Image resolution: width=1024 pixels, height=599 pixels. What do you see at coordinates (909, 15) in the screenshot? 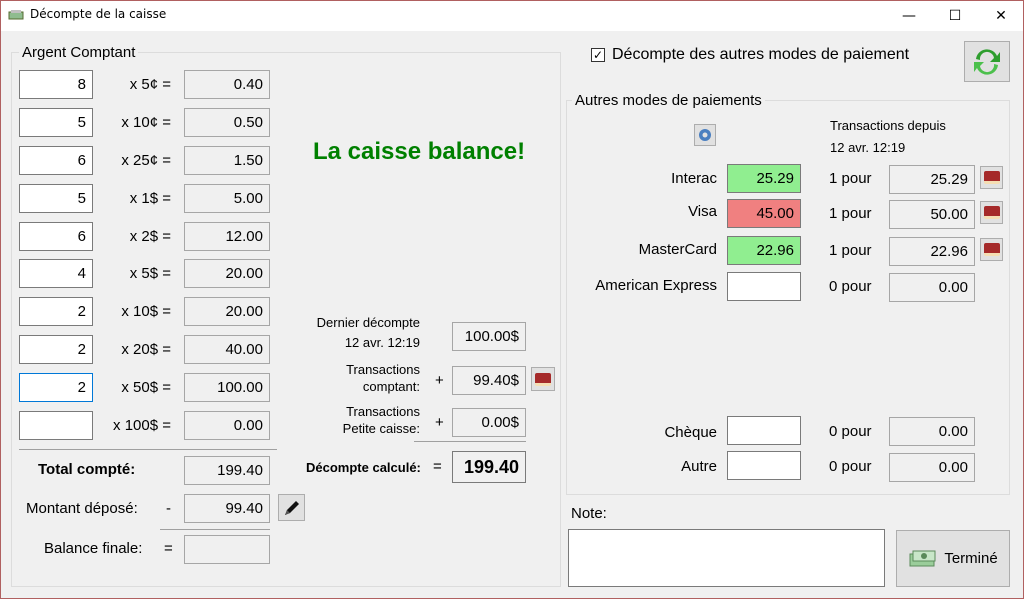
I see `minimize-button: —` at bounding box center [909, 15].